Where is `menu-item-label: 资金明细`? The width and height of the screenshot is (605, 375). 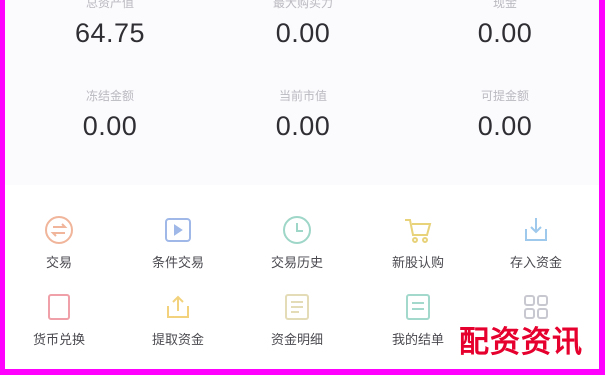
menu-item-label: 资金明细 is located at coordinates (296, 339).